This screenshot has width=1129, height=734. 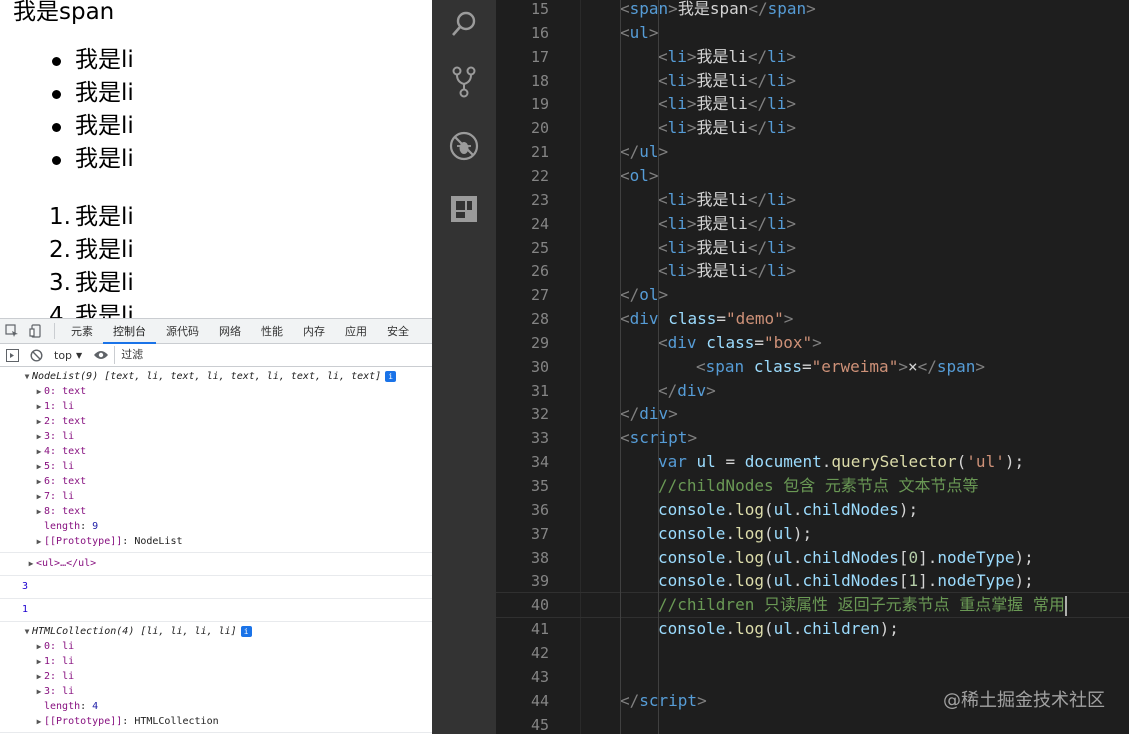 What do you see at coordinates (812, 486) in the screenshot?
I see `code-line: 35 //childNodes 包含 元素节点 文本节点等` at bounding box center [812, 486].